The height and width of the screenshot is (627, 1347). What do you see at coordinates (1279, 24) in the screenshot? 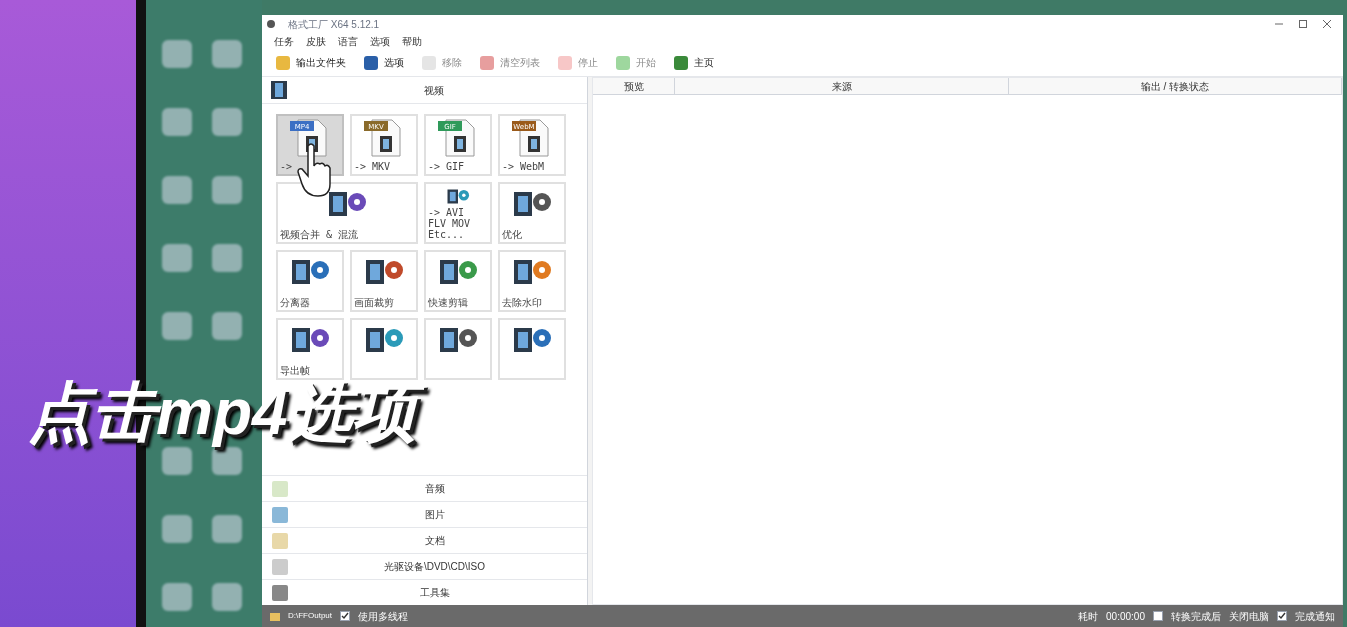
I see `minimize-icon` at bounding box center [1279, 24].